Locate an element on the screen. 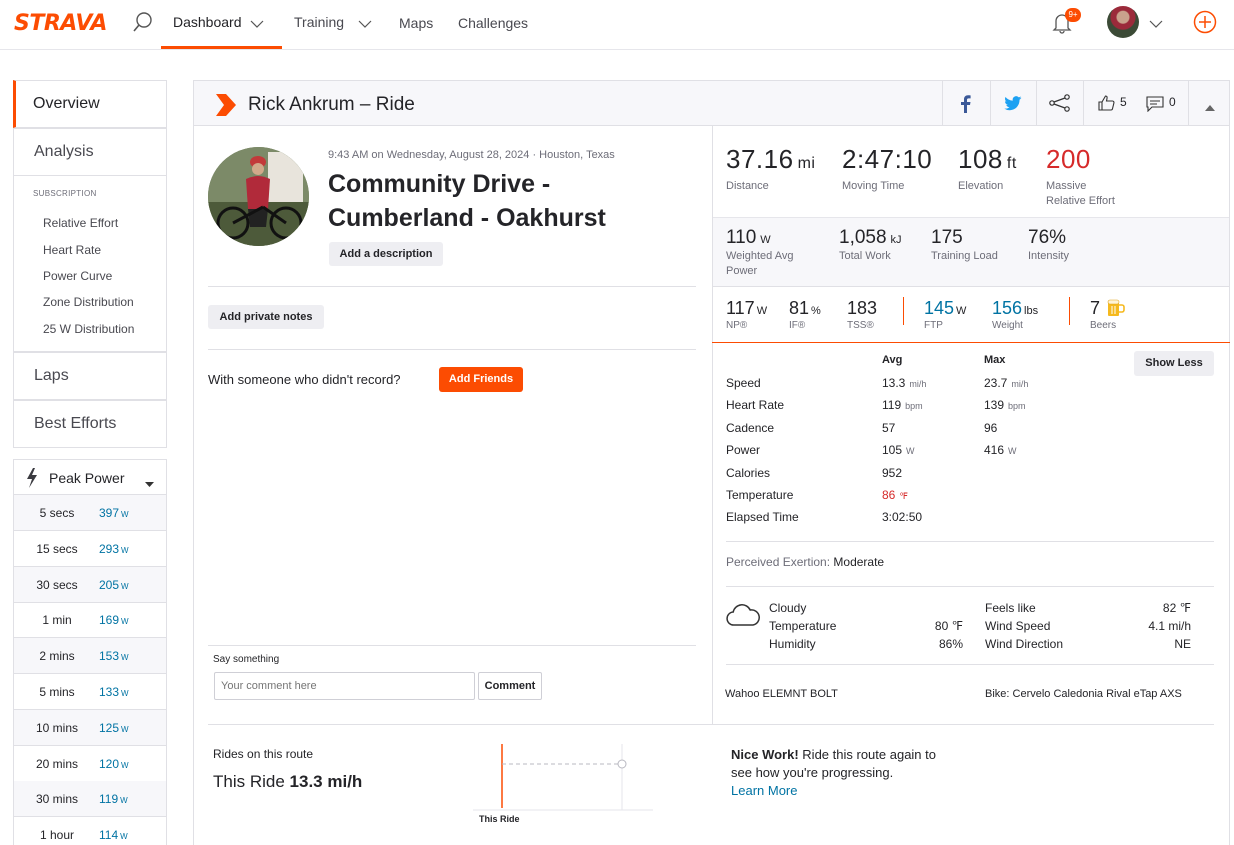 This screenshot has width=1234, height=845. comment-input is located at coordinates (344, 686).